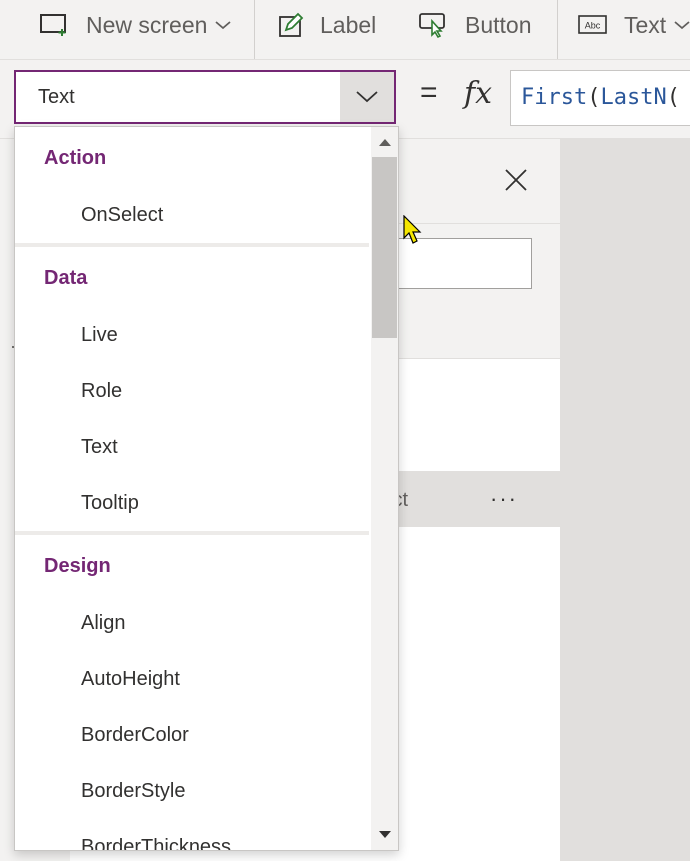  I want to click on property-item-live: Live, so click(192, 335).